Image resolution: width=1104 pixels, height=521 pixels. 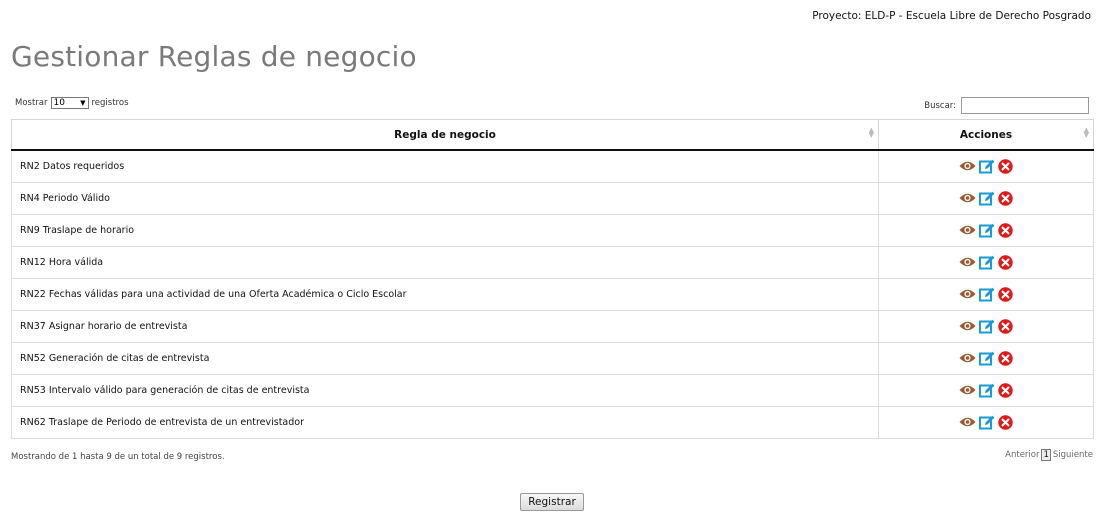 I want to click on records-label: registros, so click(x=110, y=103).